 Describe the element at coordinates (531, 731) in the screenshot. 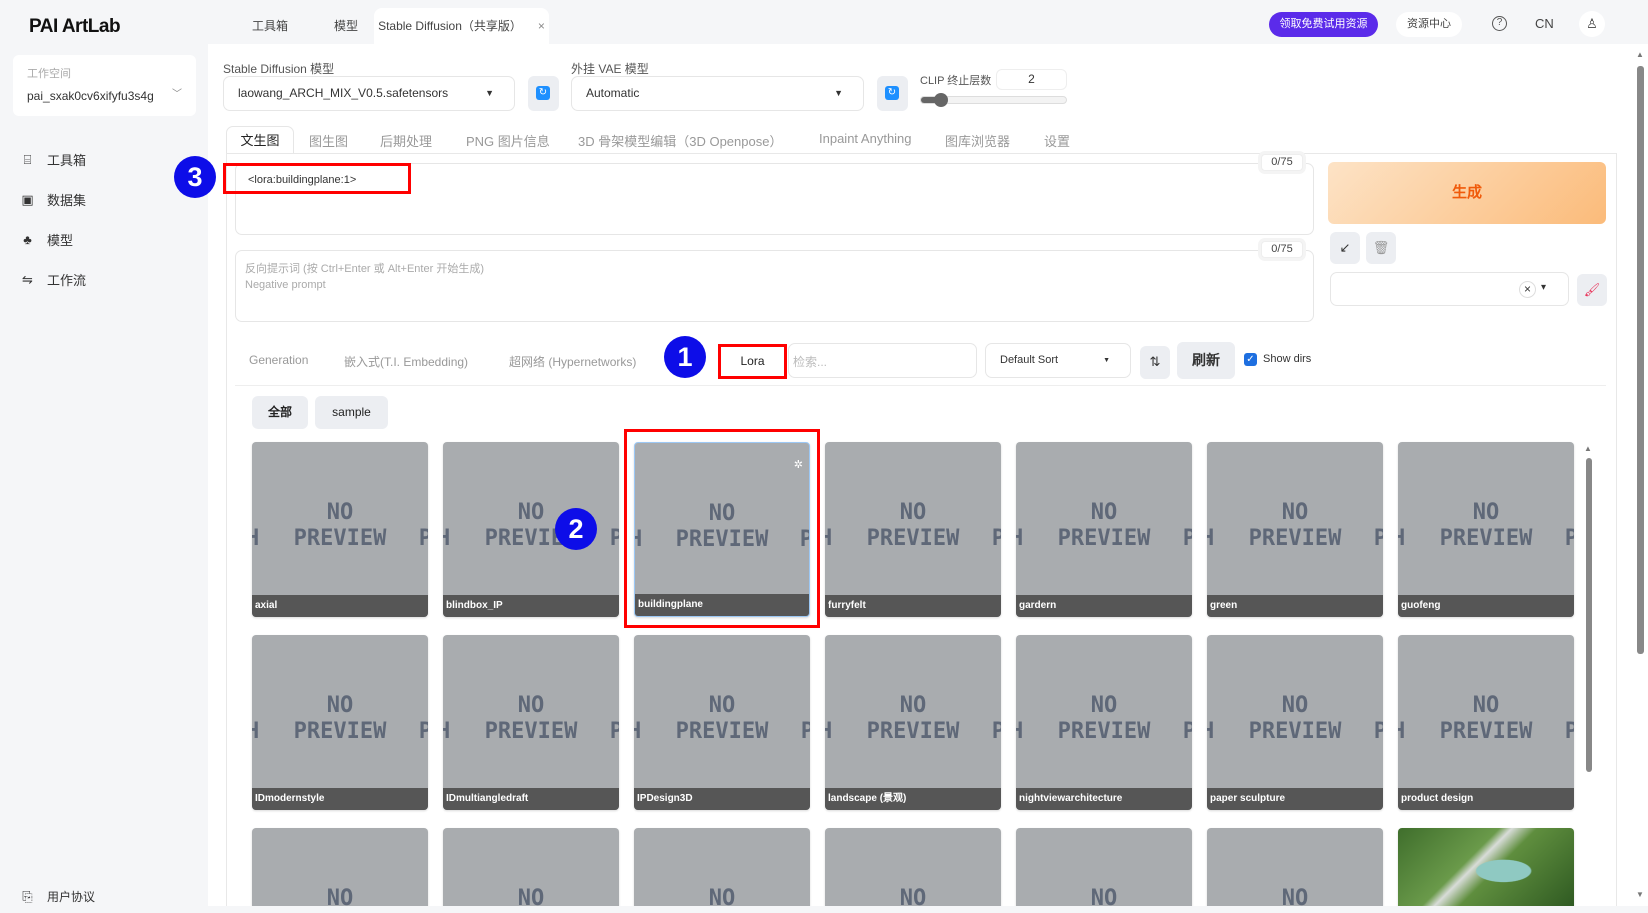

I see `no-preview-text: PREVIEW` at that location.